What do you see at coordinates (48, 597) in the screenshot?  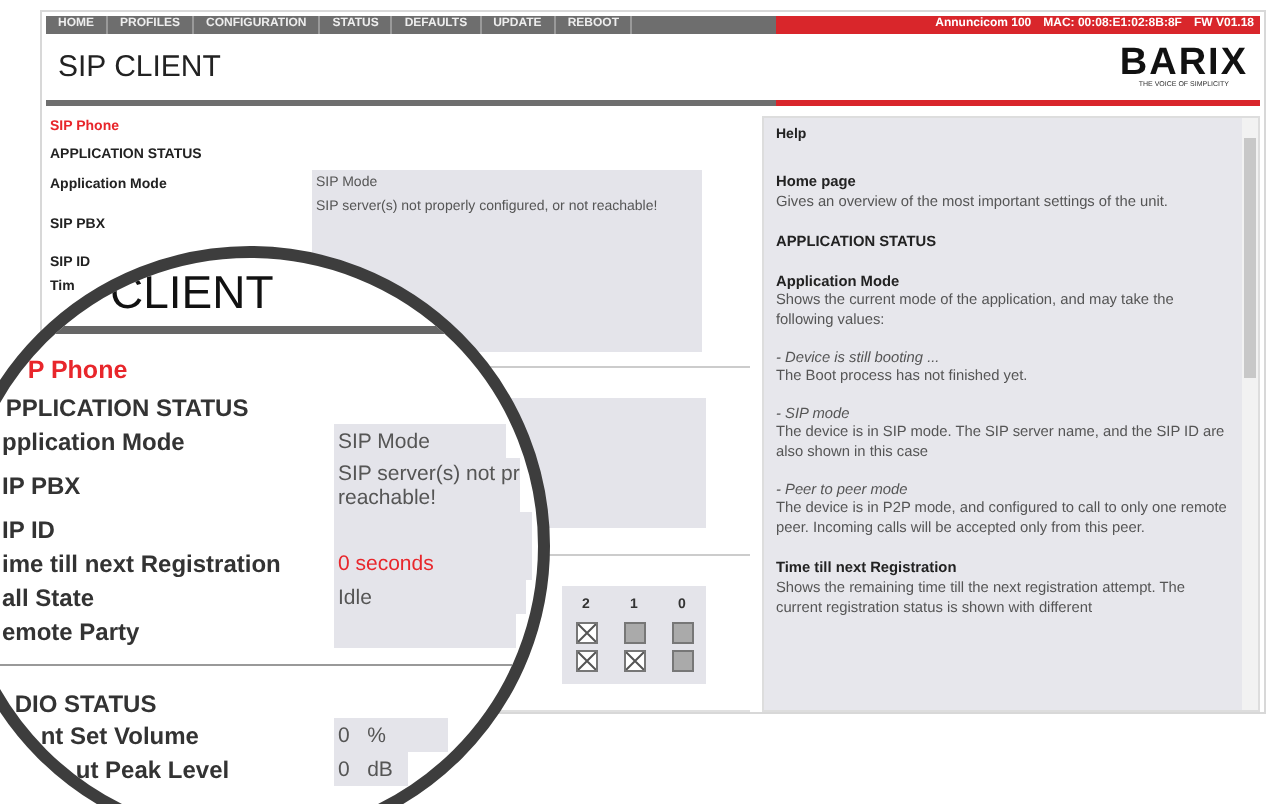 I see `field-label: all State` at bounding box center [48, 597].